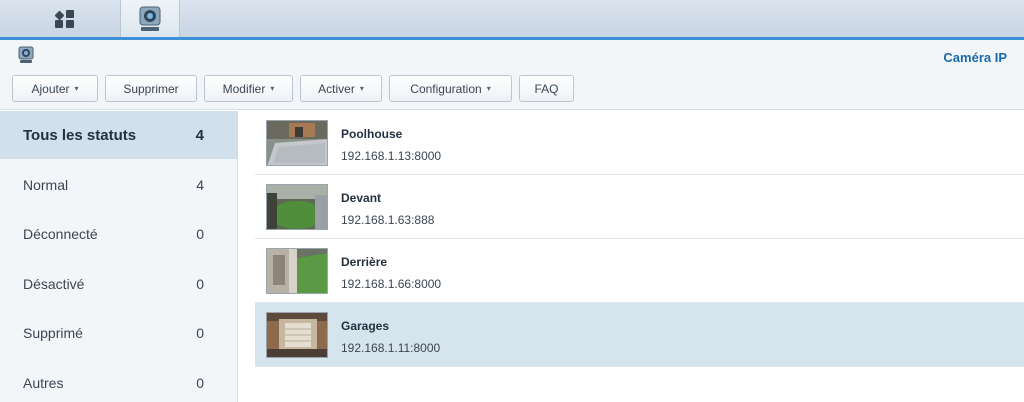 Image resolution: width=1024 pixels, height=402 pixels. I want to click on add-button-label: Ajouter, so click(50, 88).